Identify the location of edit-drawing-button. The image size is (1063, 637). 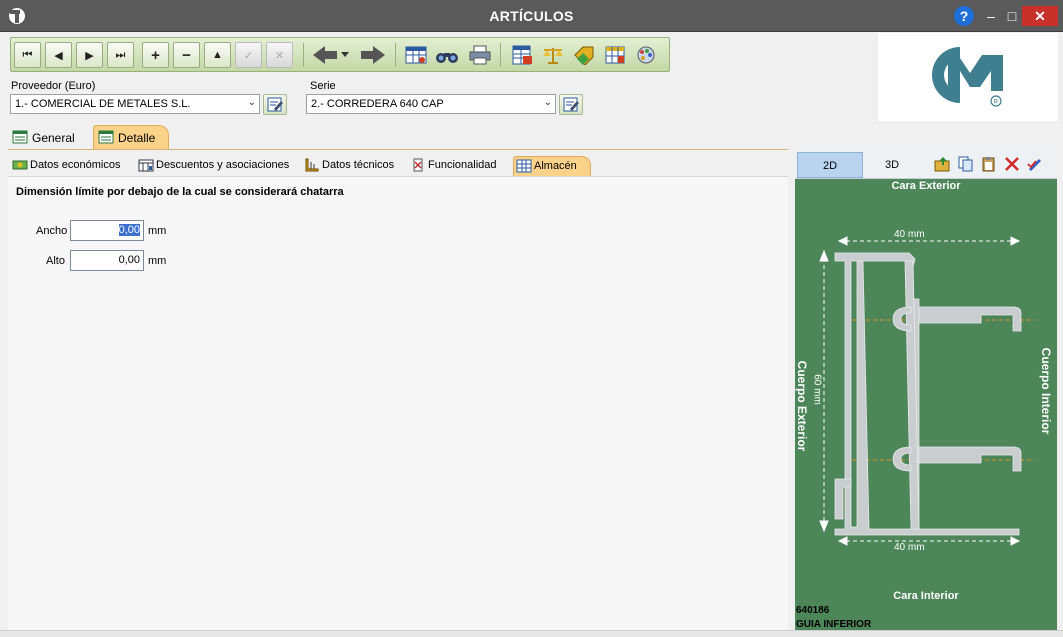
(1035, 164).